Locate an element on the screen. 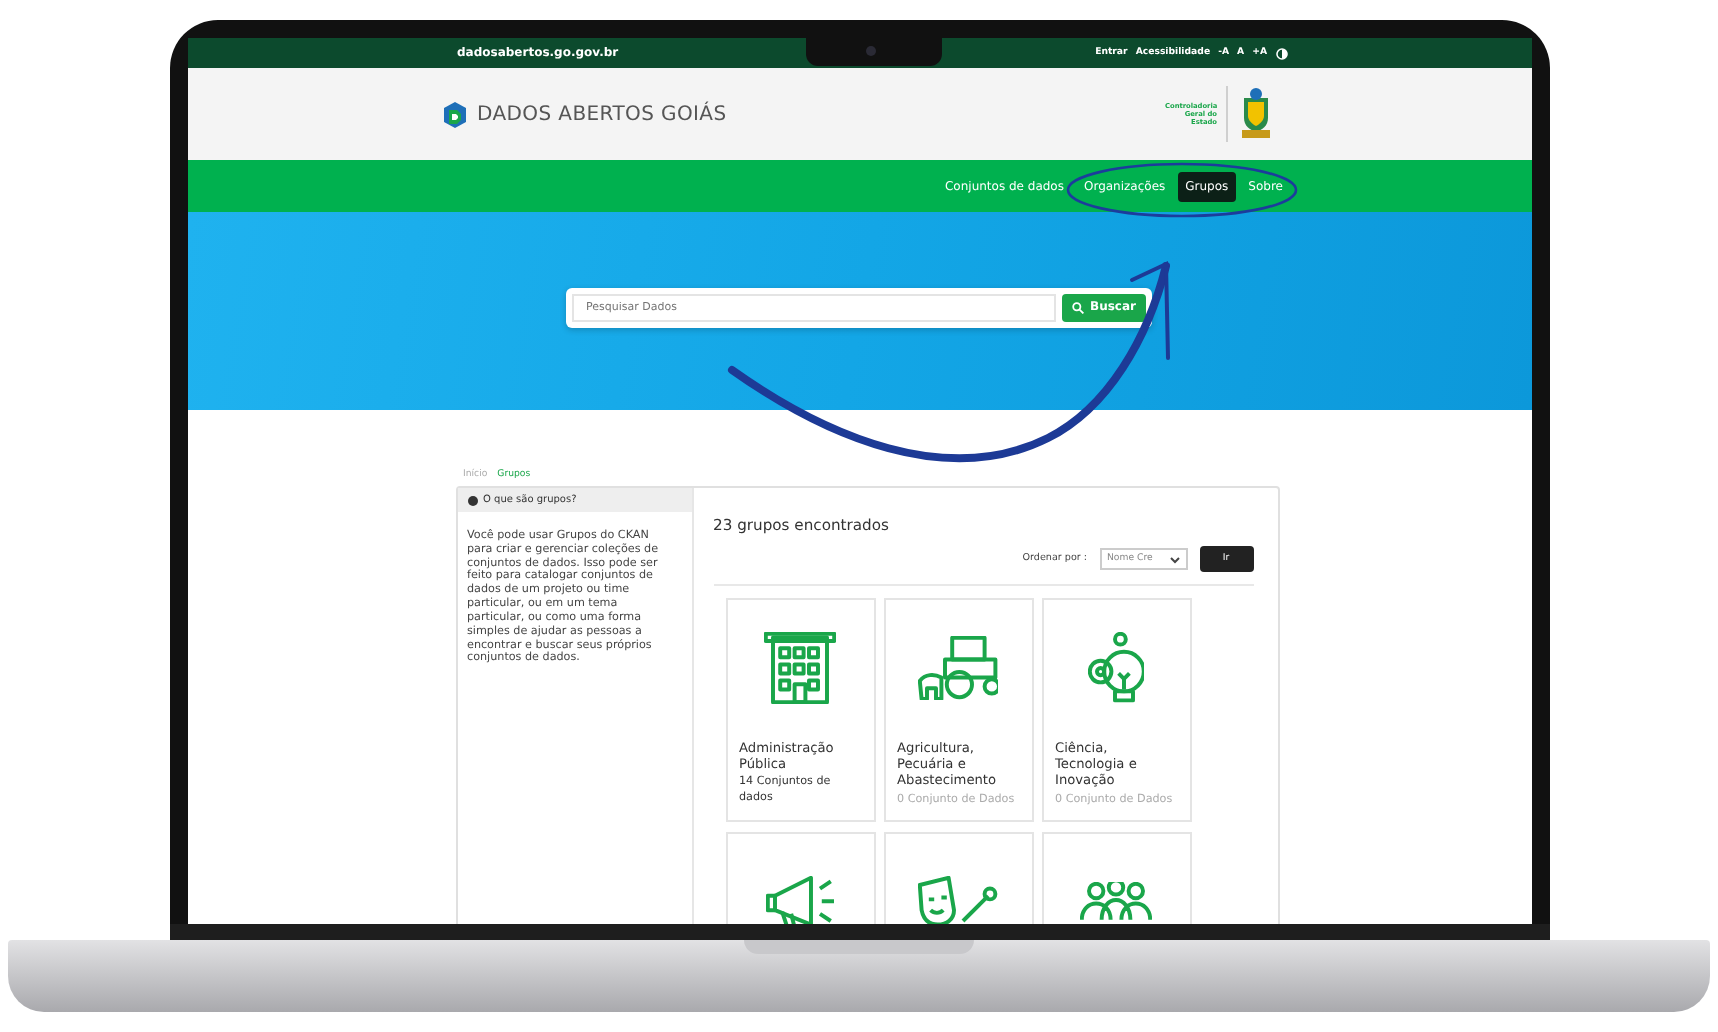 Image resolution: width=1718 pixels, height=1032 pixels. search-icon is located at coordinates (1078, 307).